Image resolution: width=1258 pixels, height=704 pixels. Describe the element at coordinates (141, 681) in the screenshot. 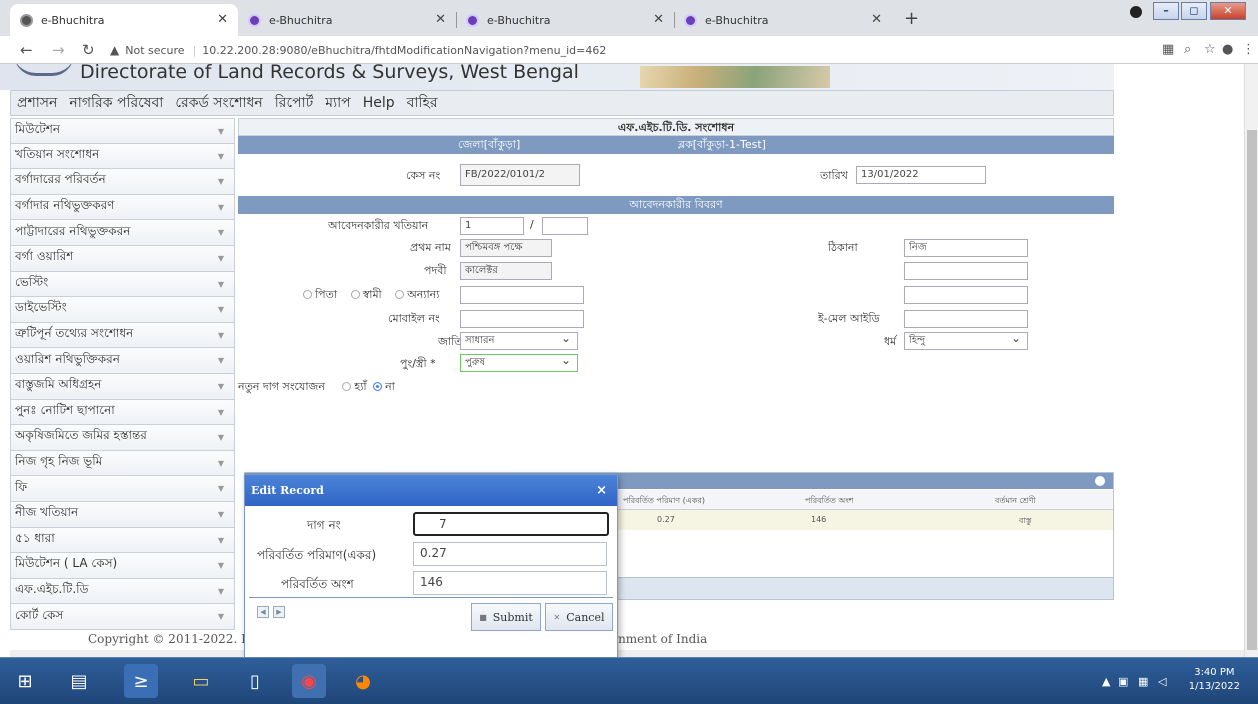

I see `powershell-icon: ≥` at that location.